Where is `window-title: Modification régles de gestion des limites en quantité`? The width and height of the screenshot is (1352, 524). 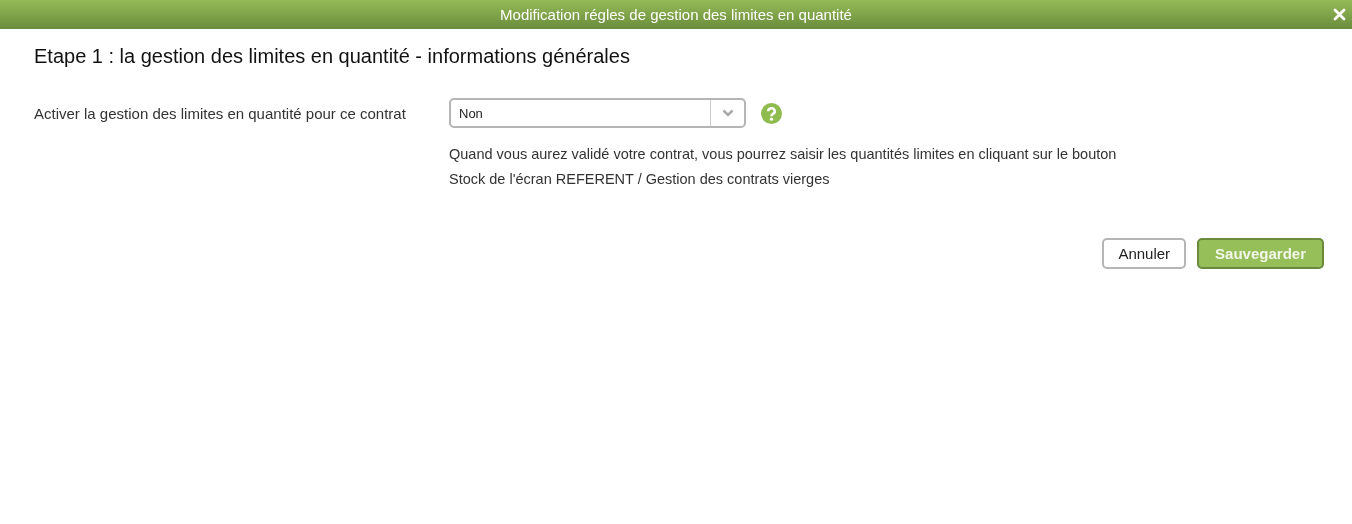 window-title: Modification régles de gestion des limites en quantité is located at coordinates (676, 14).